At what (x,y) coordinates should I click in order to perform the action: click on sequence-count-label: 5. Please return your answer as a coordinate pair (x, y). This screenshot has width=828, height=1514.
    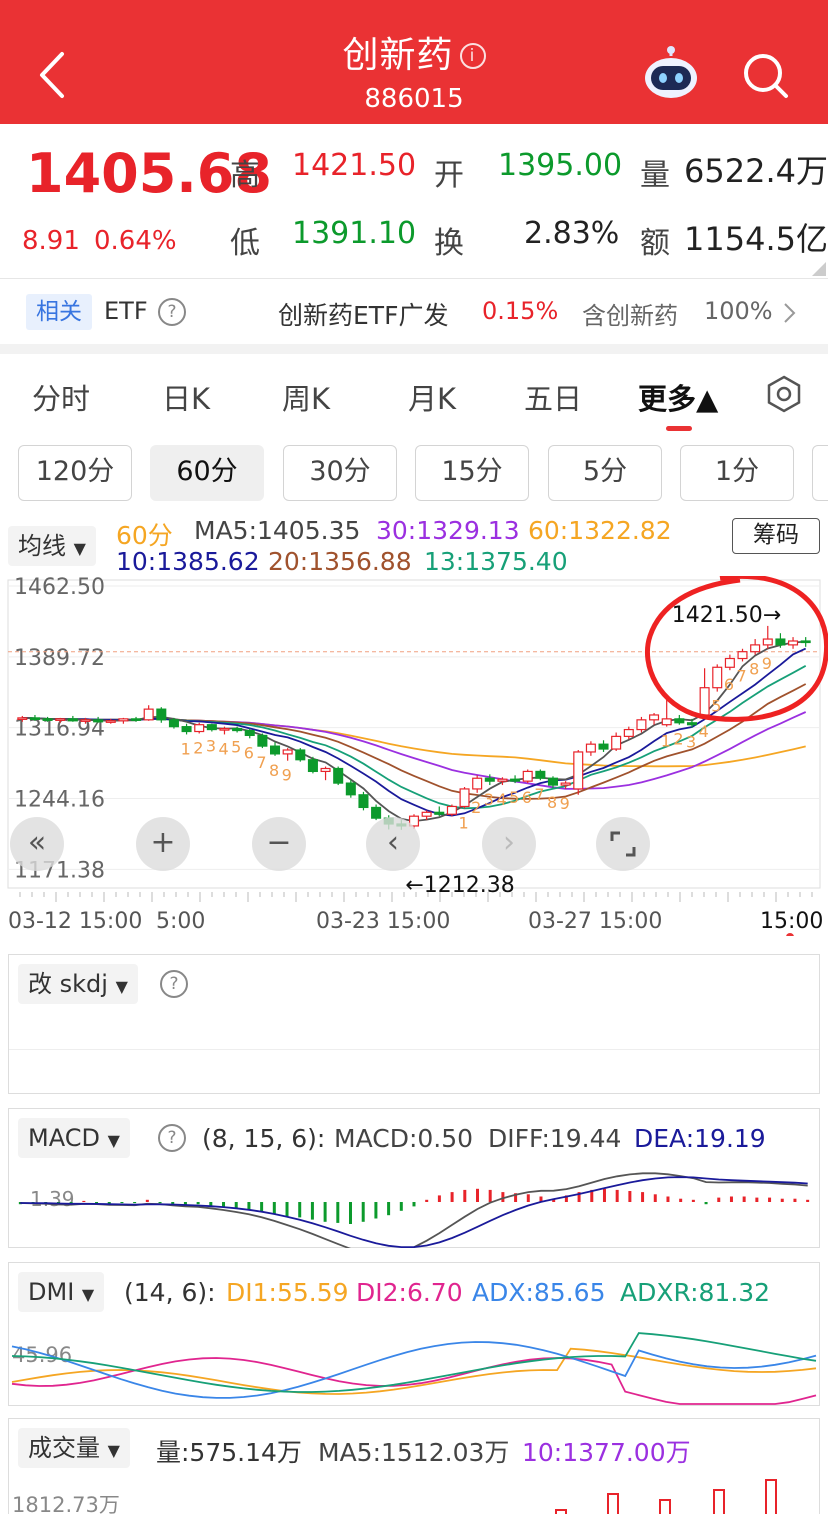
    Looking at the image, I should click on (236, 746).